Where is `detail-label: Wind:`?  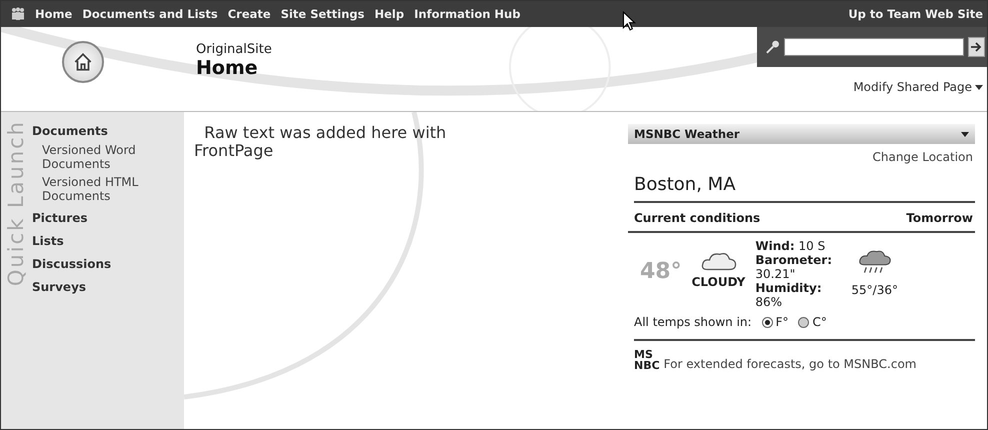
detail-label: Wind: is located at coordinates (775, 246).